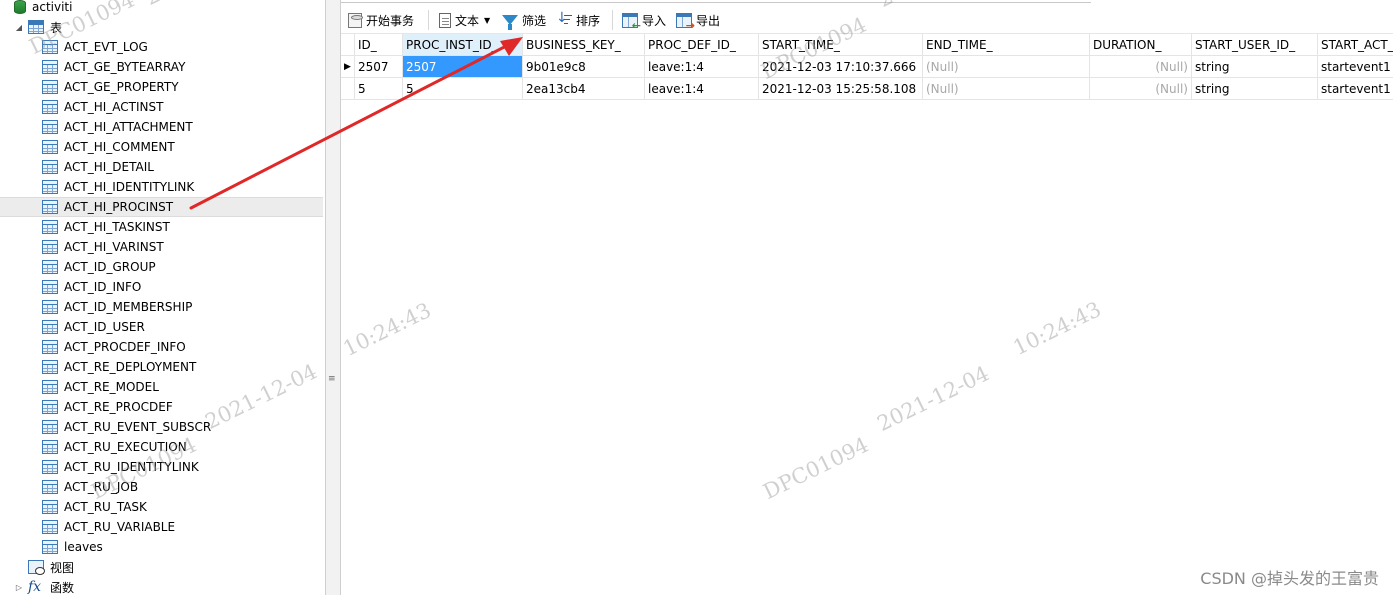 This screenshot has height=595, width=1393. I want to click on tree-table-item: ACT_RU_JOB, so click(90, 487).